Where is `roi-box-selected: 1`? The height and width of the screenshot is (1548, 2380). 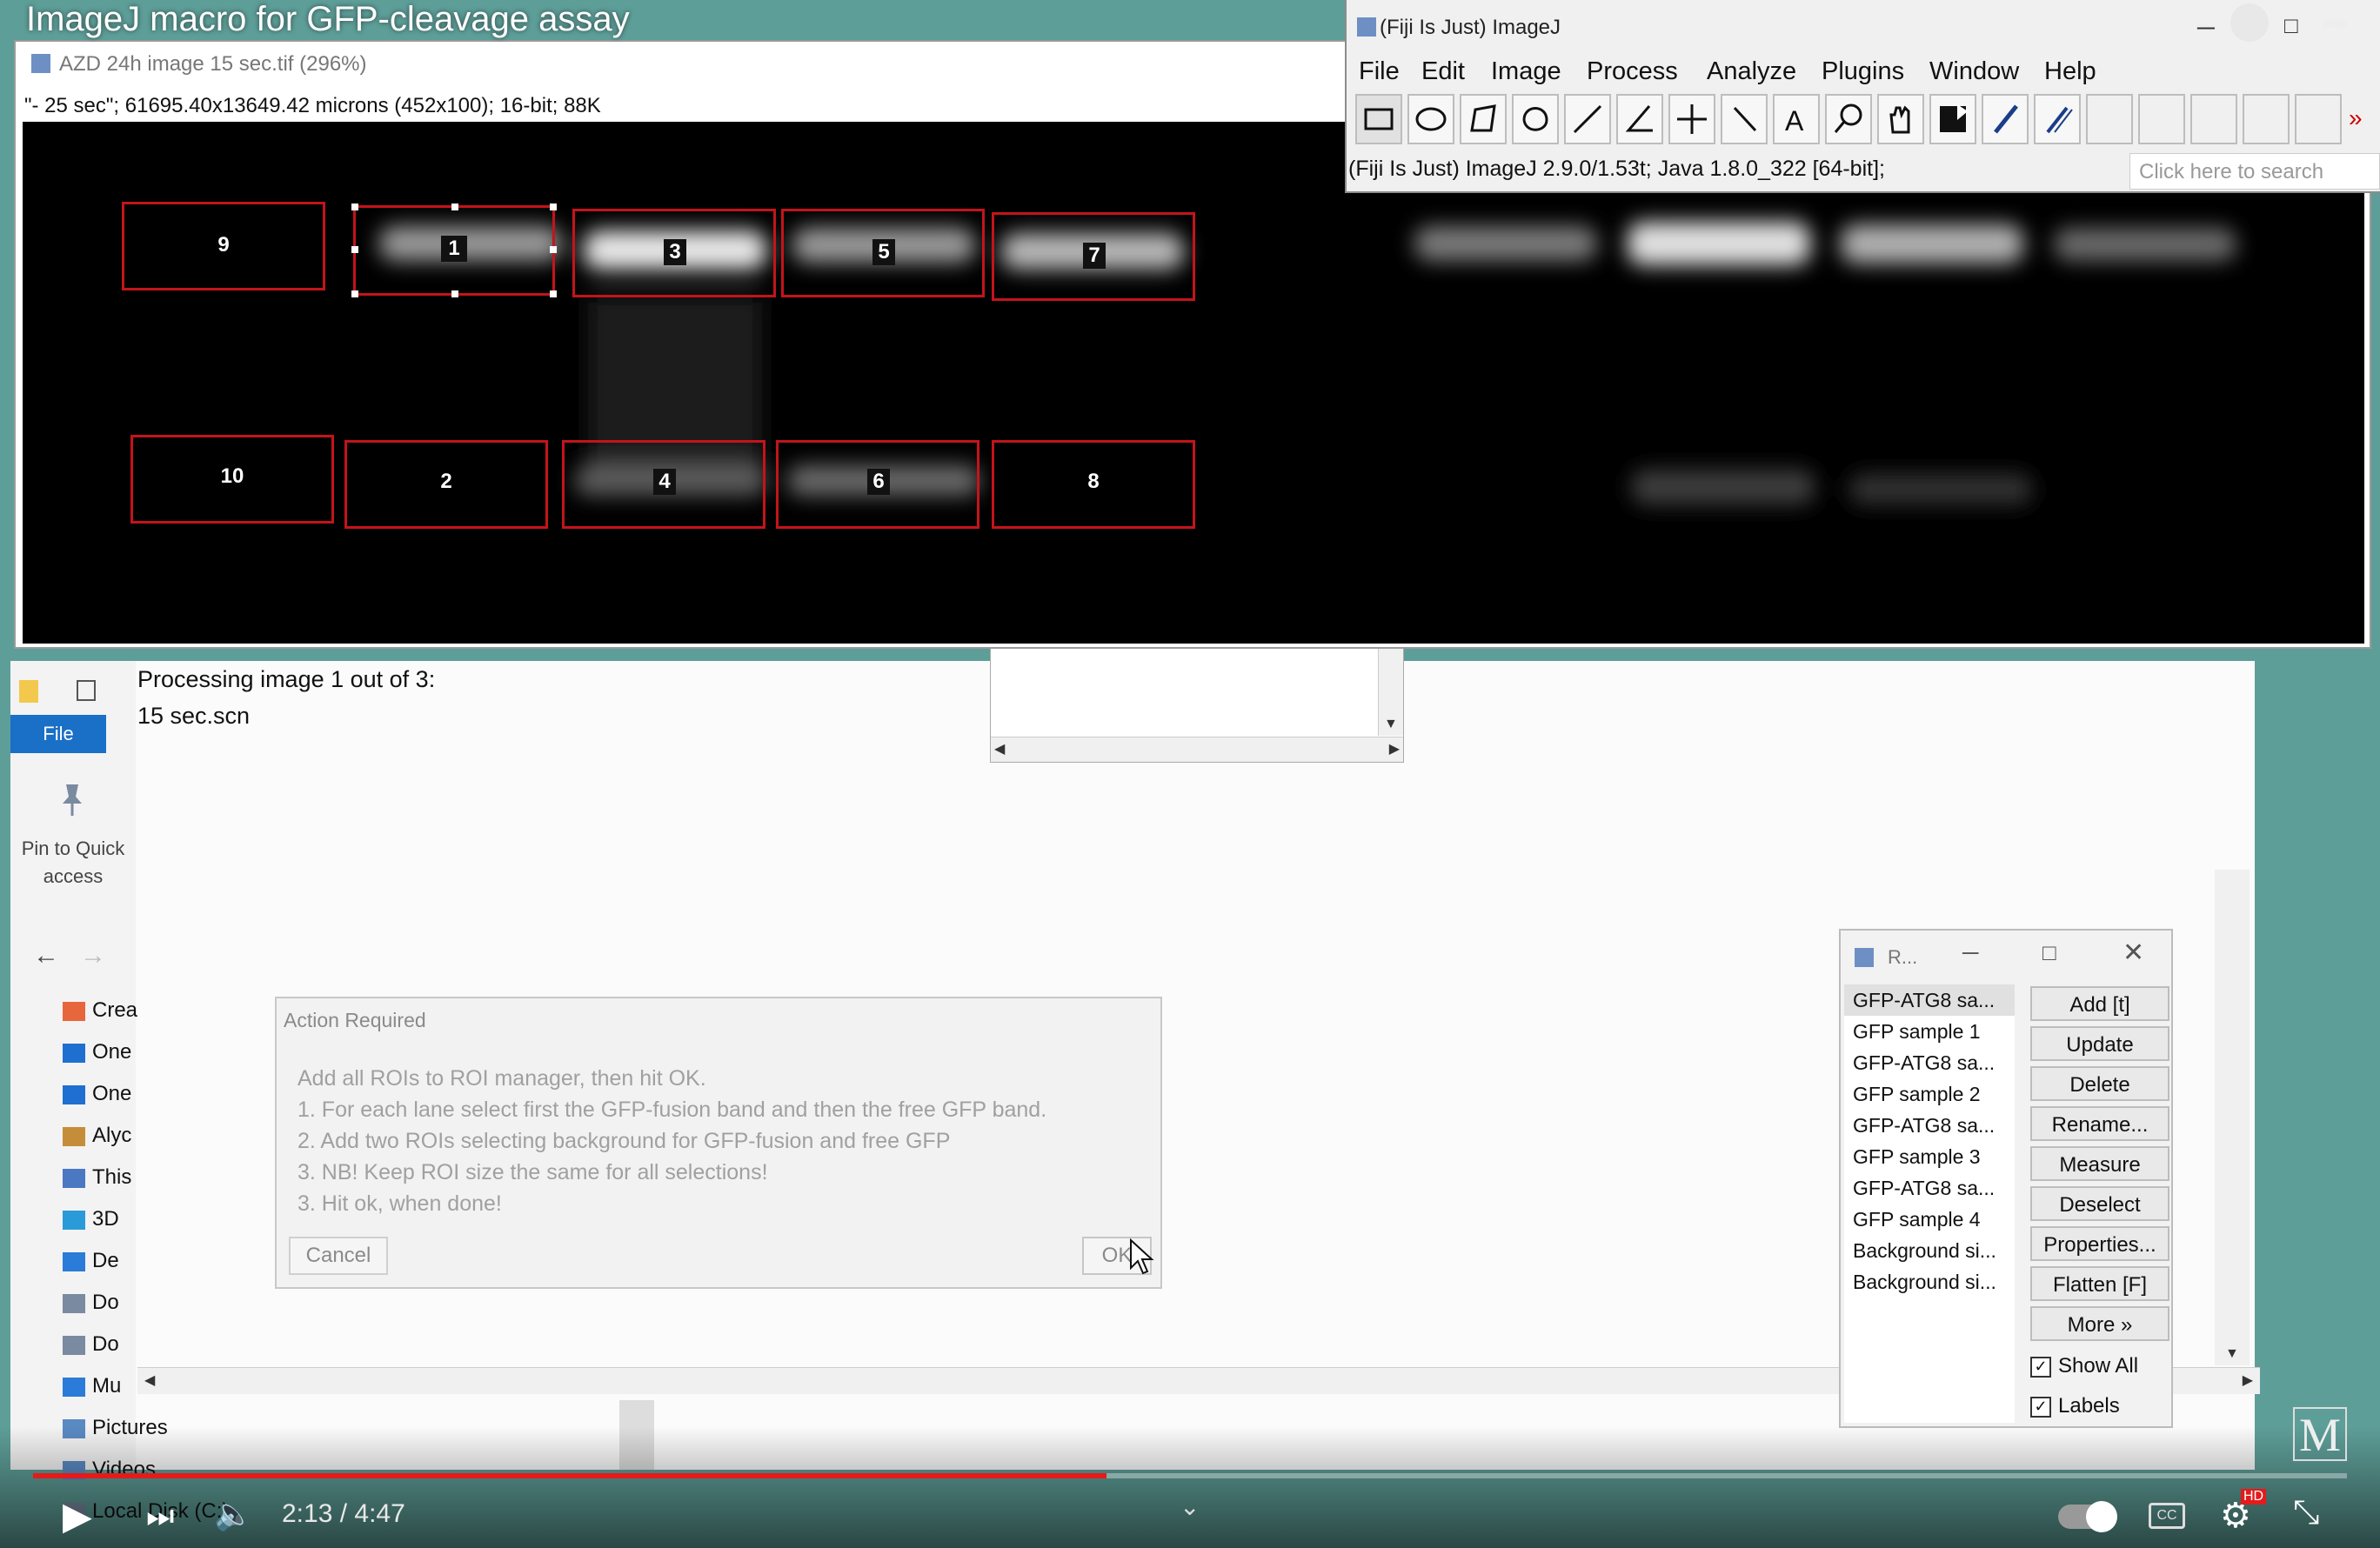 roi-box-selected: 1 is located at coordinates (454, 250).